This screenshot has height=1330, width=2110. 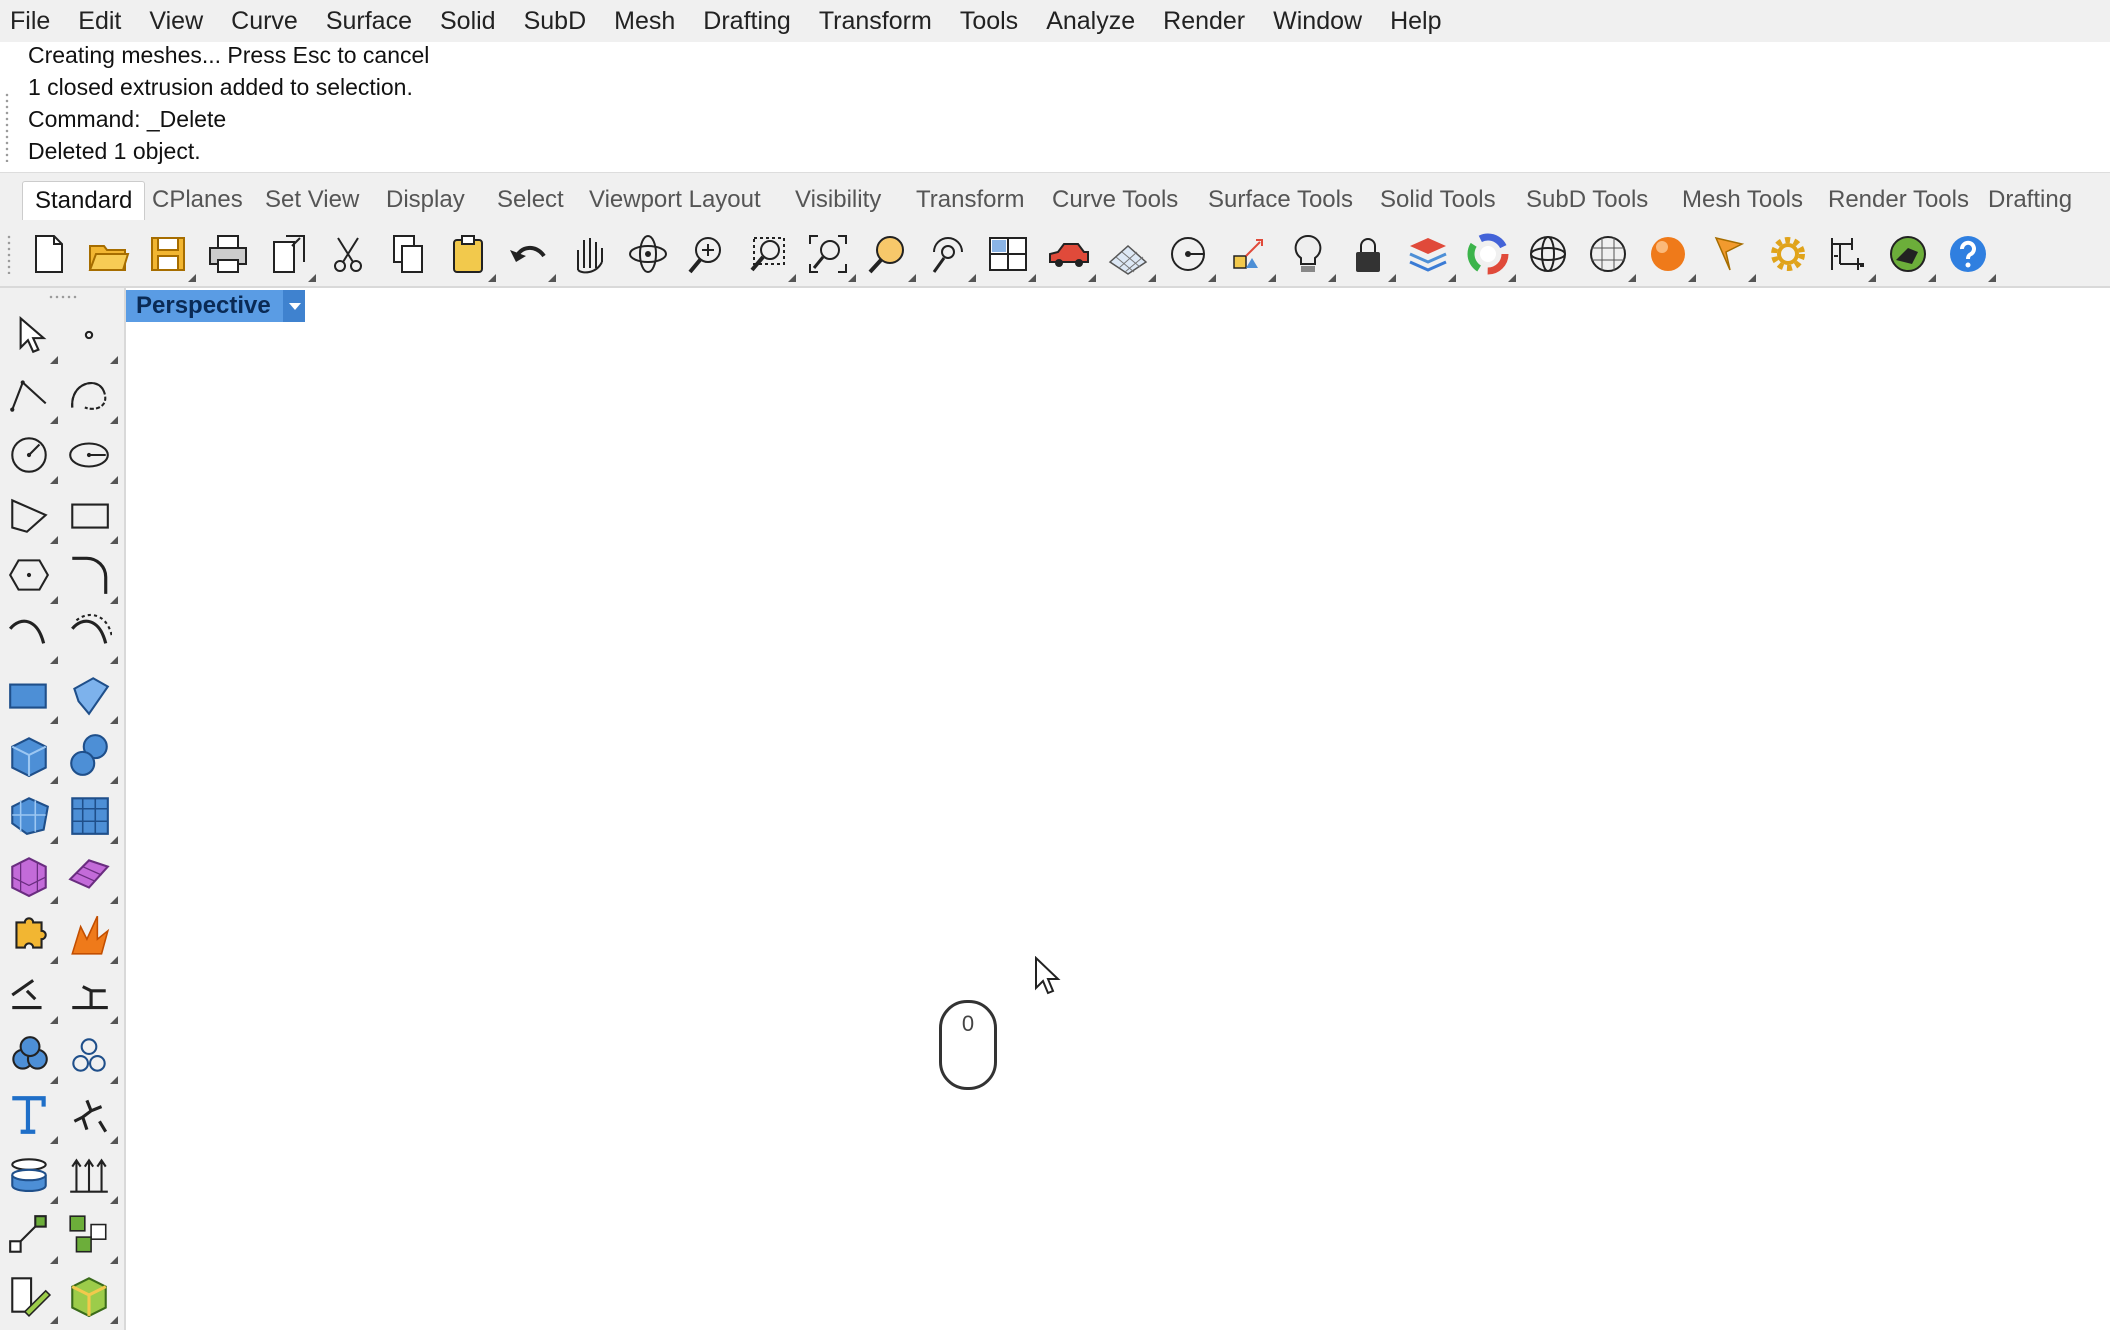 What do you see at coordinates (1371, 257) in the screenshot?
I see `lock-icon` at bounding box center [1371, 257].